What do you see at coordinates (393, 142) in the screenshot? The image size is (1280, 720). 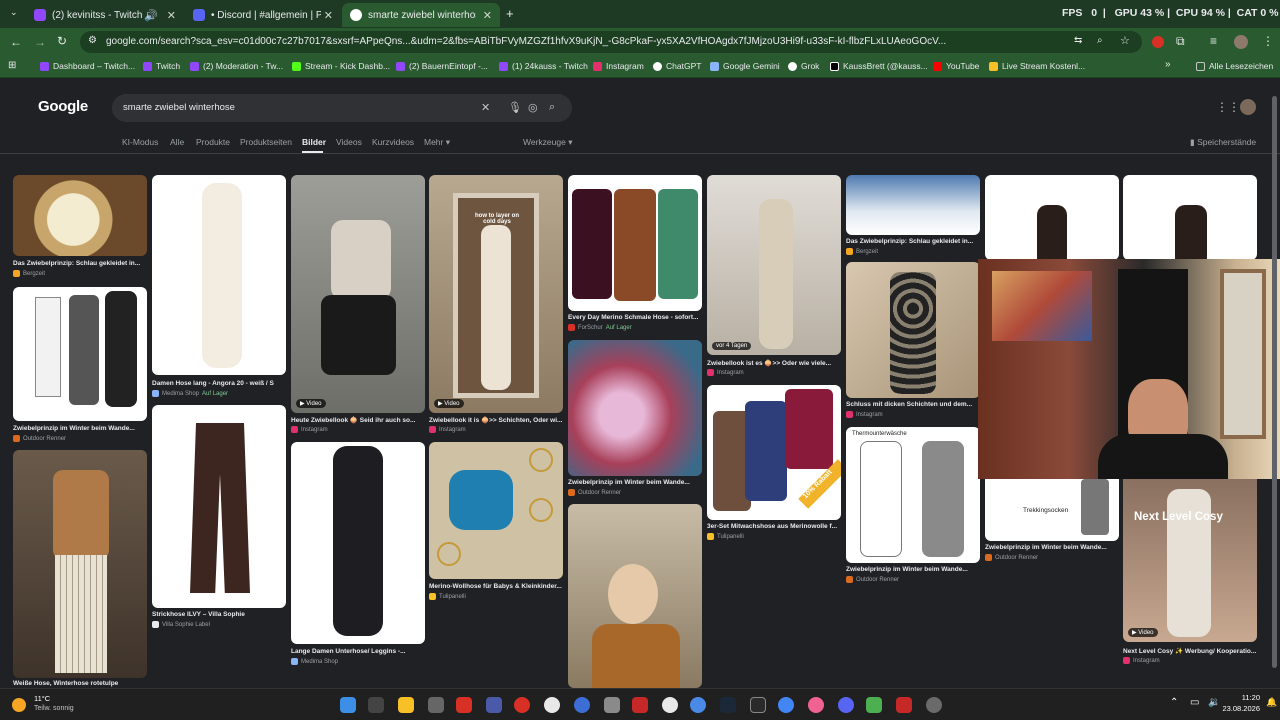 I see `tab-kurzvideos: Kurzvideos` at bounding box center [393, 142].